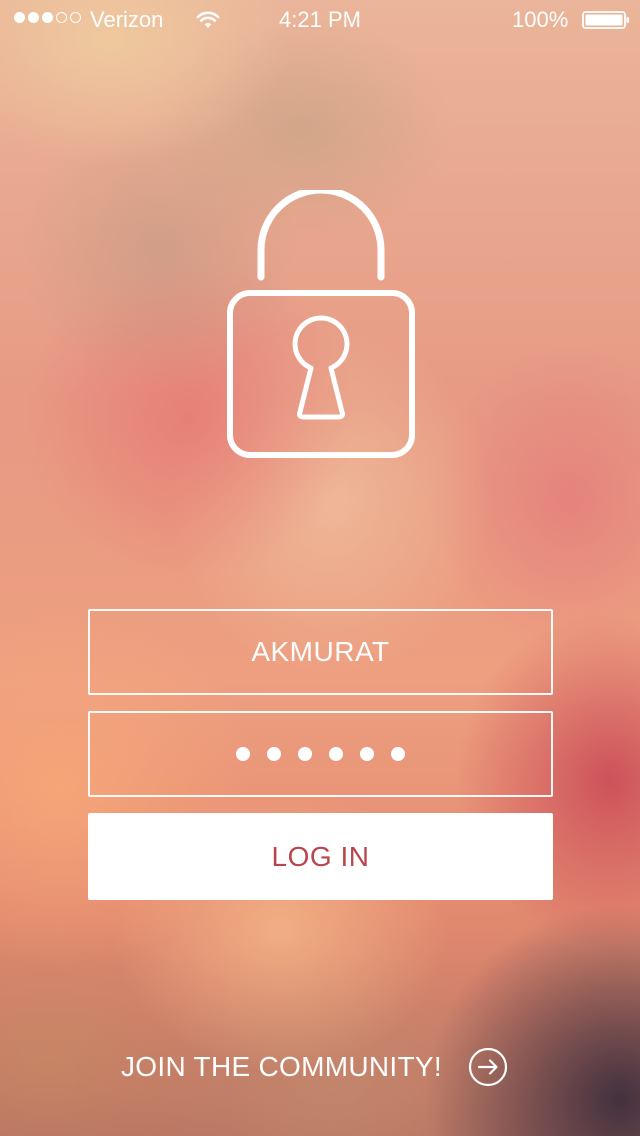 Image resolution: width=640 pixels, height=1136 pixels. What do you see at coordinates (488, 1067) in the screenshot?
I see `arrow-right-circle-icon` at bounding box center [488, 1067].